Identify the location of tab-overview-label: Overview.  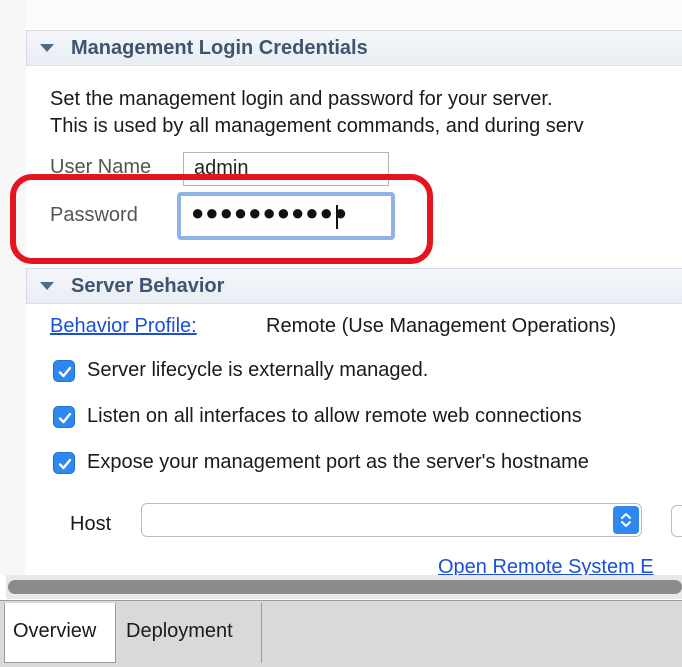
(55, 631).